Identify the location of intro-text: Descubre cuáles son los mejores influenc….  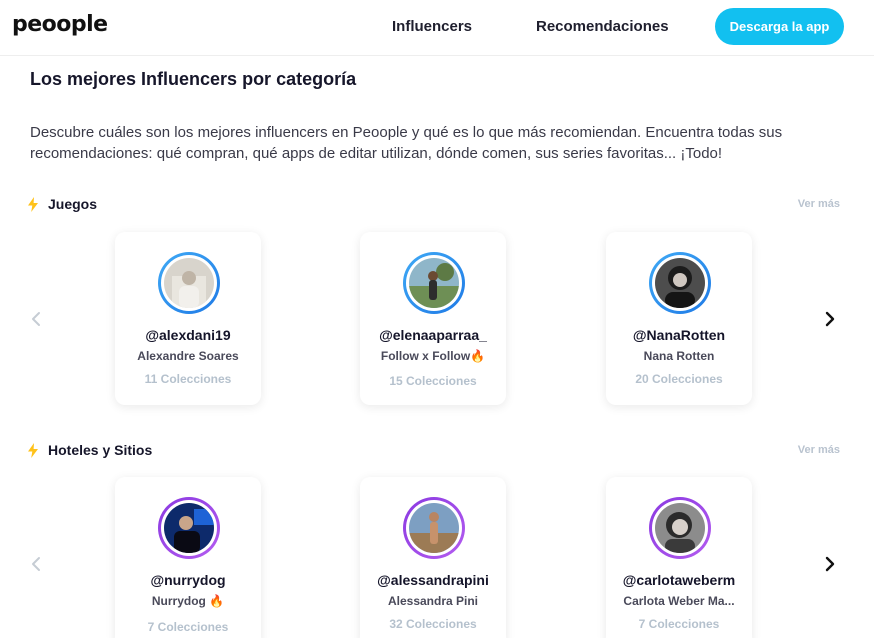
(406, 143).